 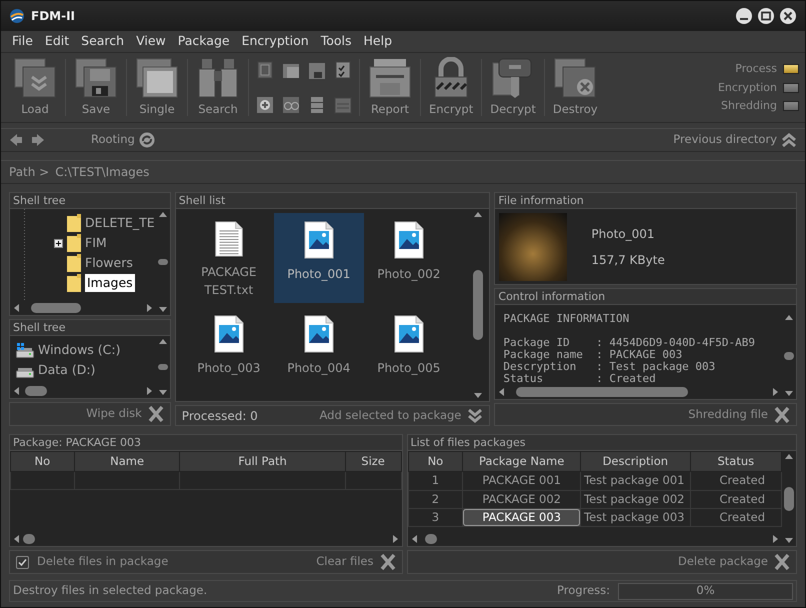 What do you see at coordinates (22, 41) in the screenshot?
I see `menu-item: File` at bounding box center [22, 41].